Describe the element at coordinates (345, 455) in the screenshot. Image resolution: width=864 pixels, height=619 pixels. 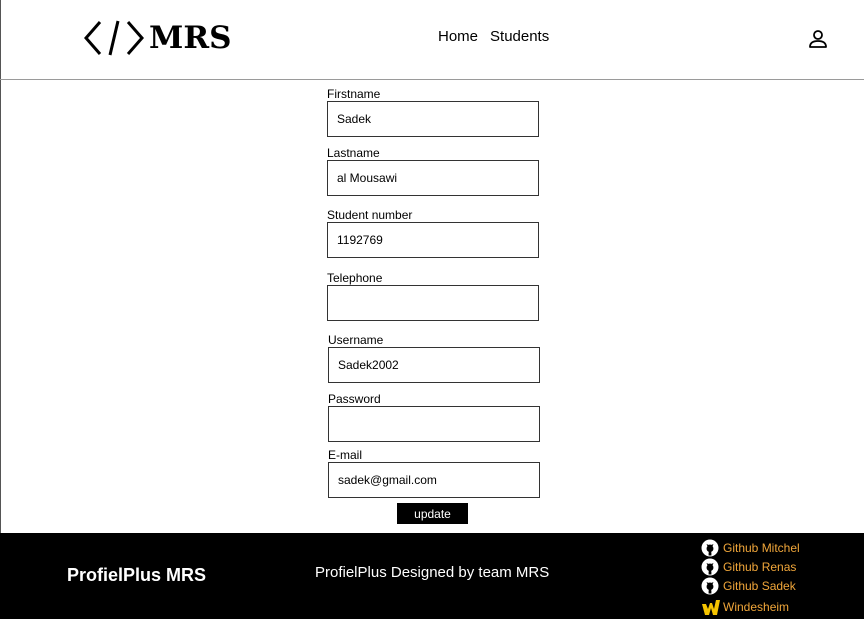
I see `email-label: E-mail` at that location.